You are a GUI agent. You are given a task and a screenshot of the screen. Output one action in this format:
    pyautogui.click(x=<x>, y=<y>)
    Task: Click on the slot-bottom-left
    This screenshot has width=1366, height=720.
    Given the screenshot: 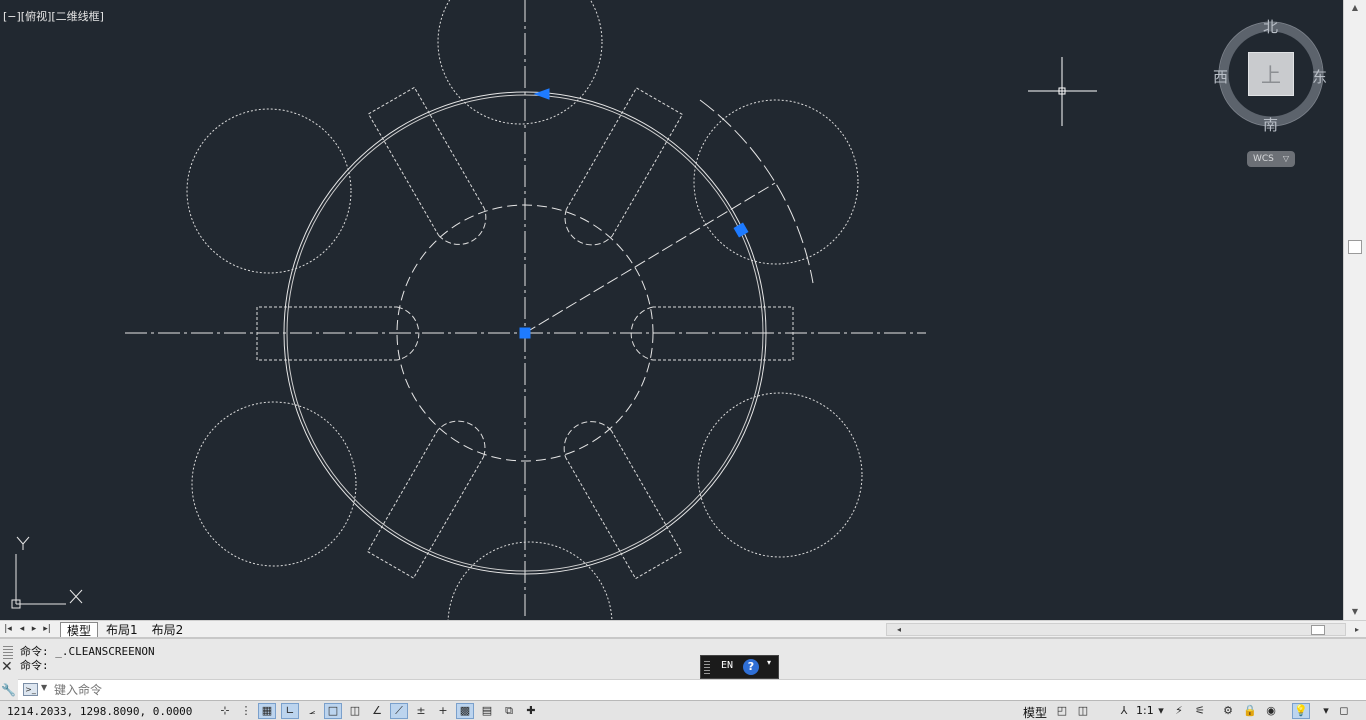 What is the action you would take?
    pyautogui.click(x=426, y=499)
    